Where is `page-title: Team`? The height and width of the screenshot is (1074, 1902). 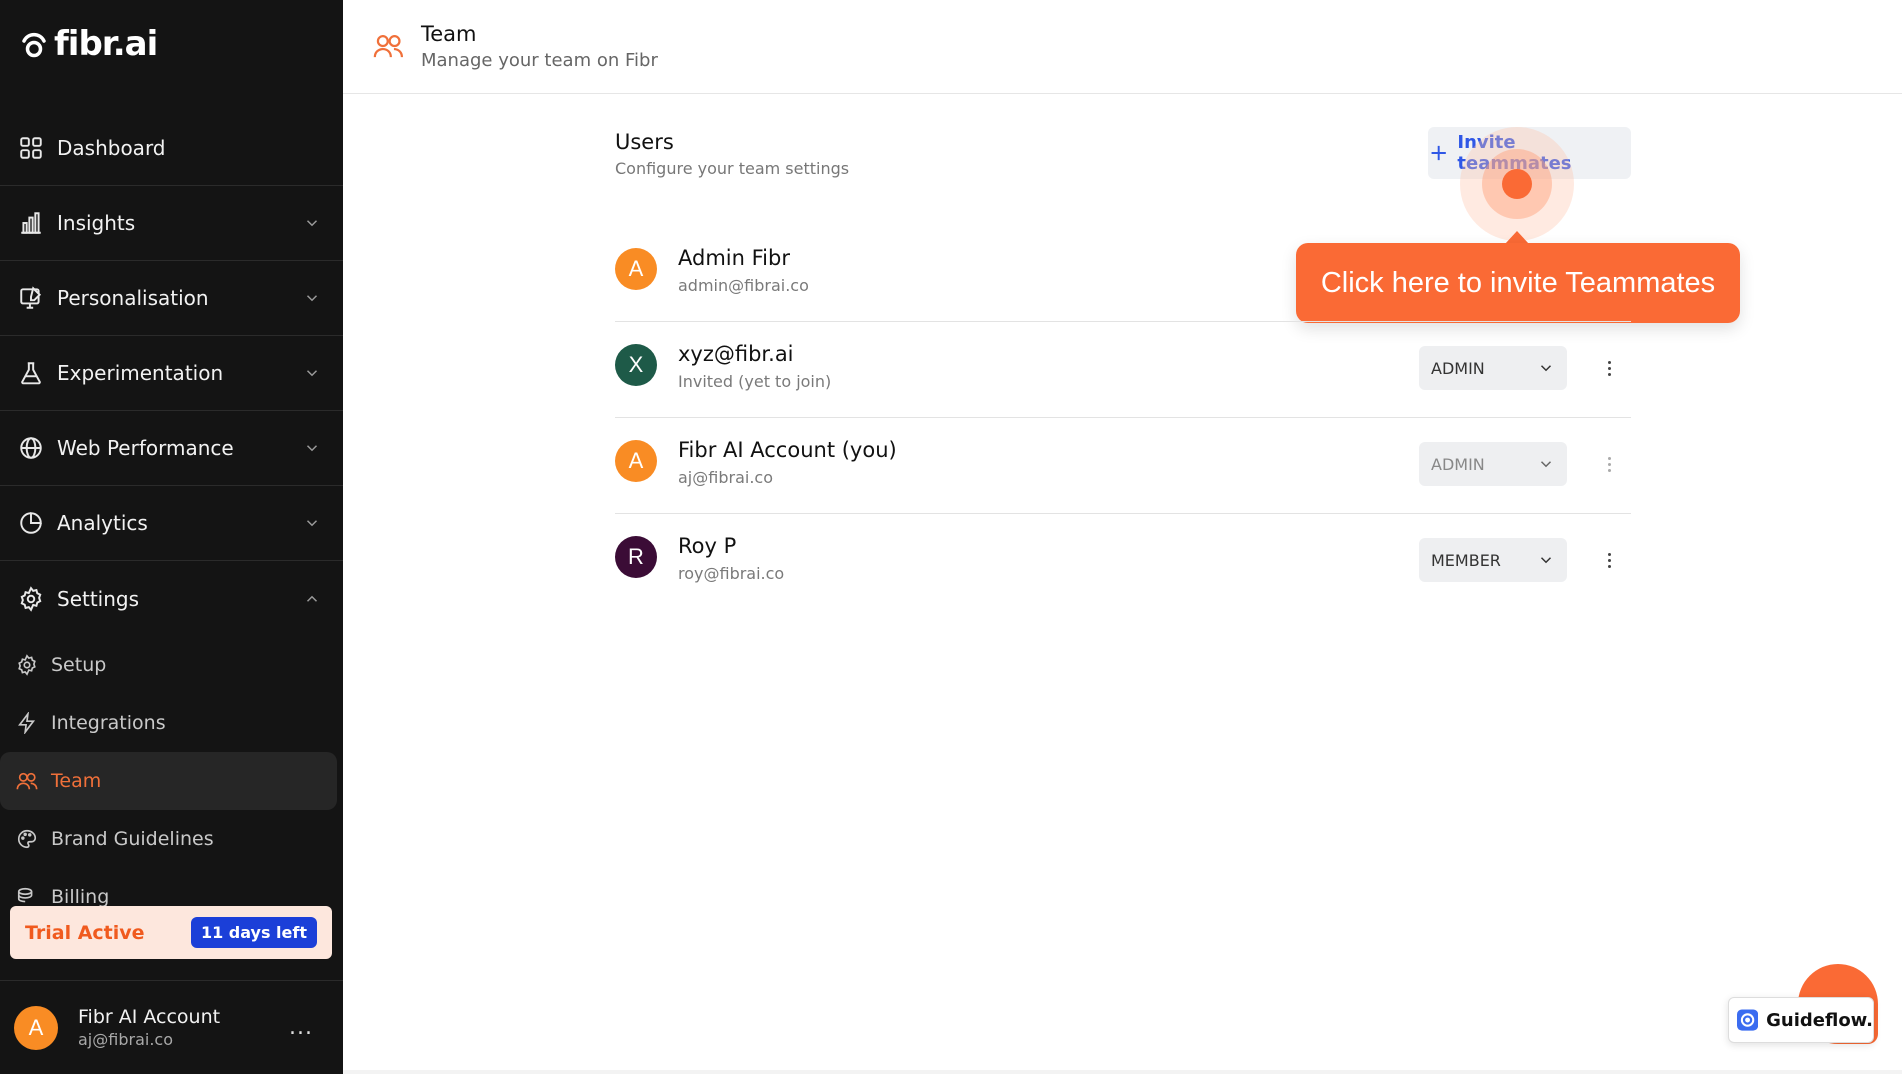 page-title: Team is located at coordinates (449, 34).